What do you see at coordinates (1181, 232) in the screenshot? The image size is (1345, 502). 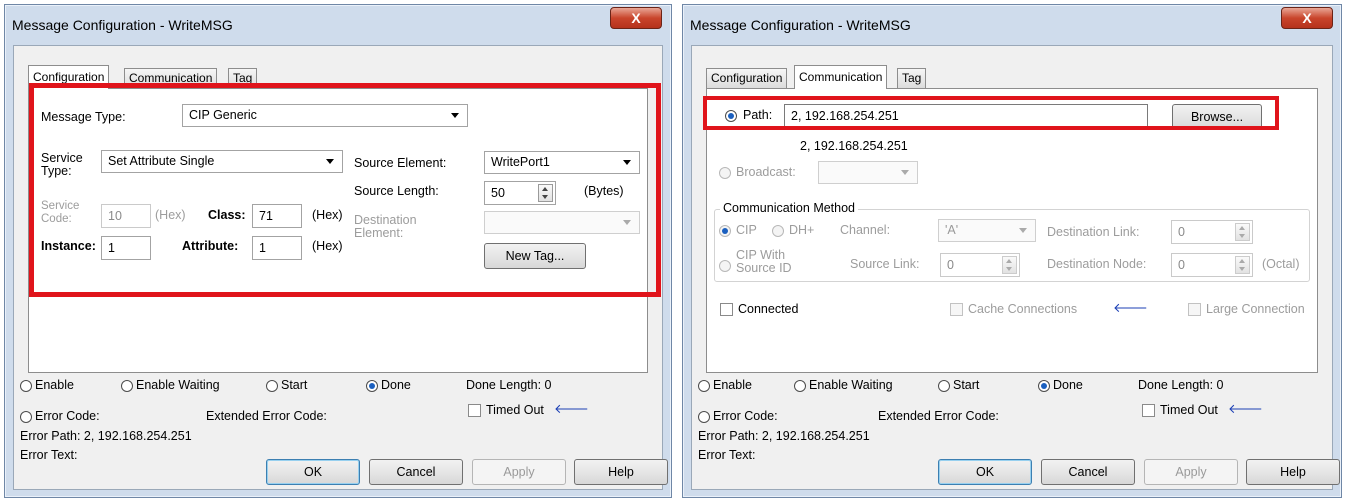 I see `destination-link-value: 0` at bounding box center [1181, 232].